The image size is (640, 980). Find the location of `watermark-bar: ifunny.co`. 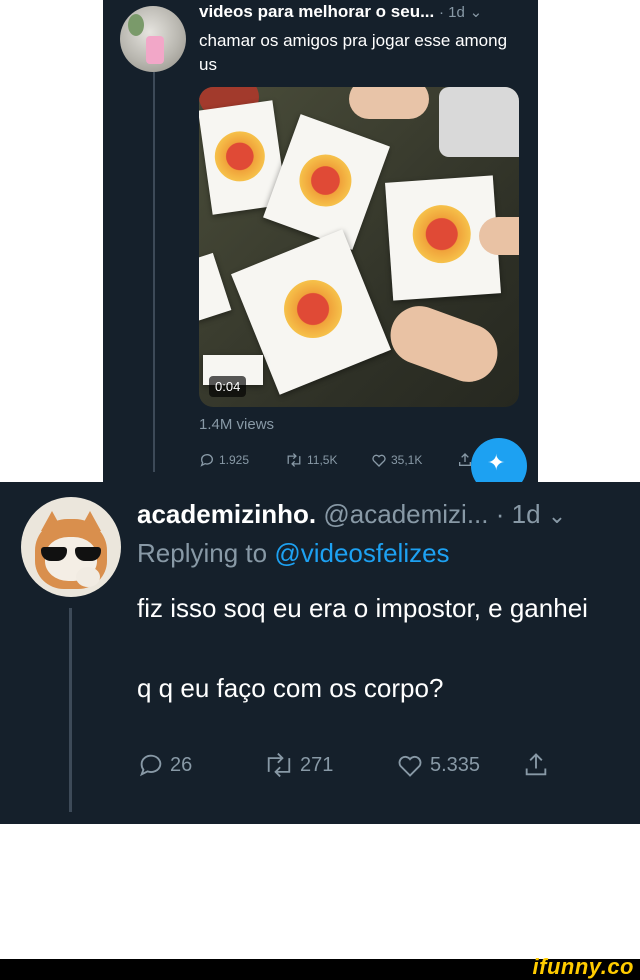

watermark-bar: ifunny.co is located at coordinates (320, 967).